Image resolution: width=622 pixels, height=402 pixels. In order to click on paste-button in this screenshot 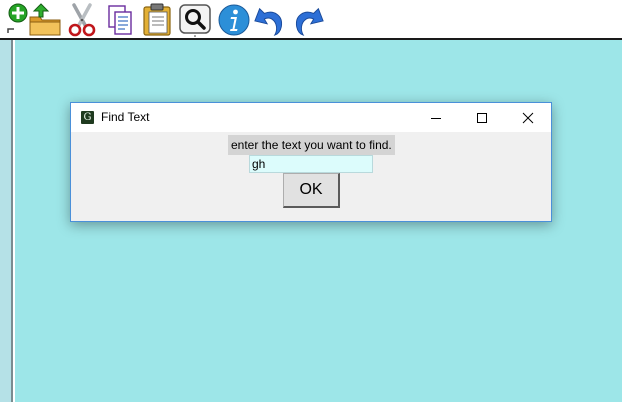, I will do `click(157, 20)`.